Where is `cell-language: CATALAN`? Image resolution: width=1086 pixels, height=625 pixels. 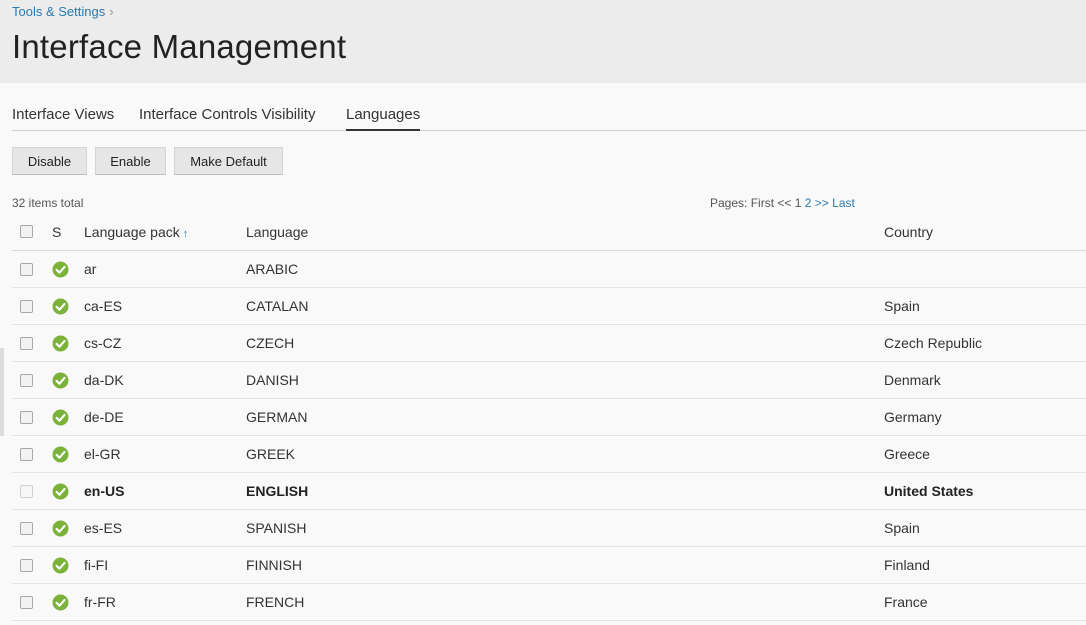
cell-language: CATALAN is located at coordinates (277, 306).